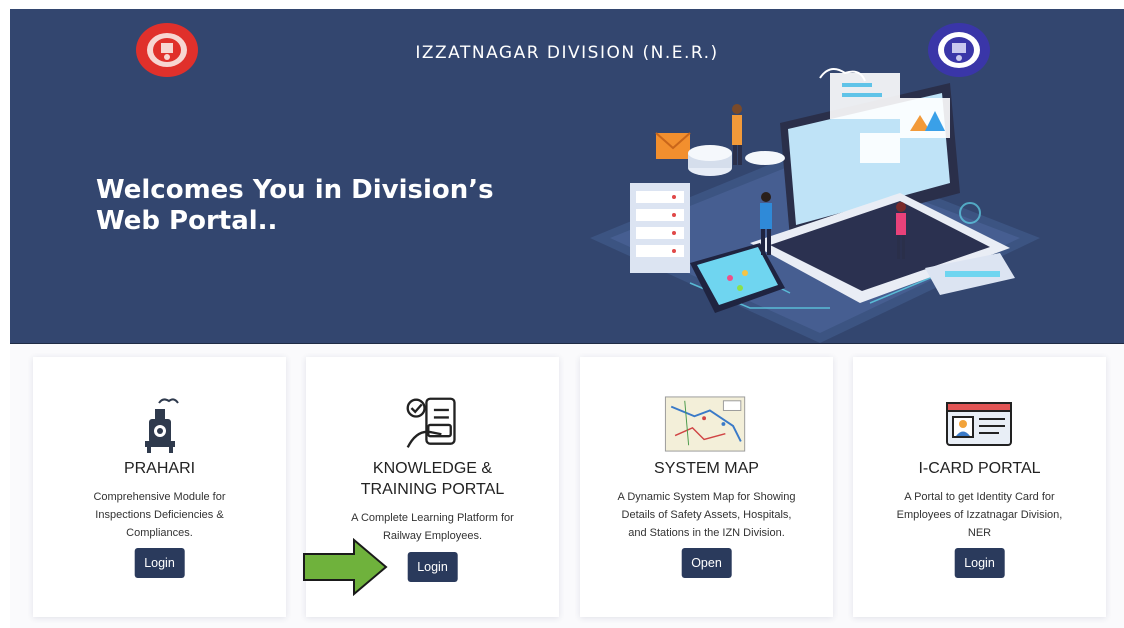  Describe the element at coordinates (706, 533) in the screenshot. I see `desc-line: and Stations in the IZN Division.` at that location.